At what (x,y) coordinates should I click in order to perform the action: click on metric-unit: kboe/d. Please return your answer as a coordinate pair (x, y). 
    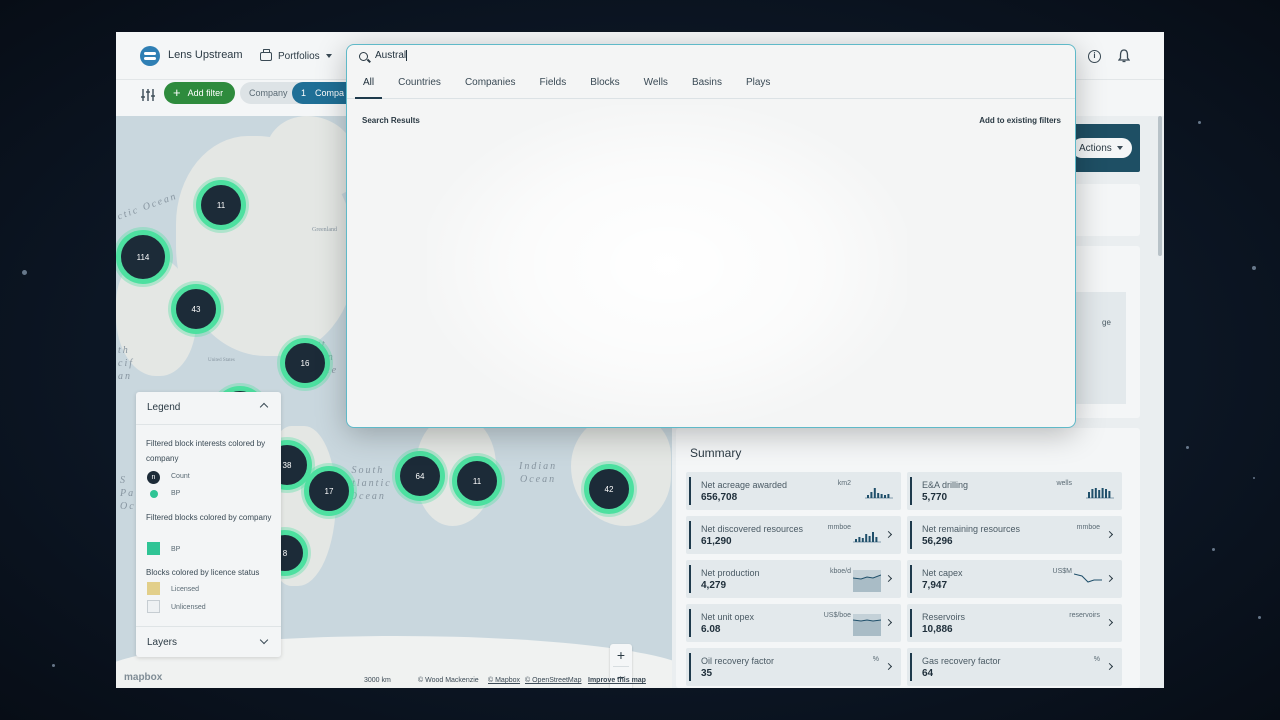
    Looking at the image, I should click on (840, 571).